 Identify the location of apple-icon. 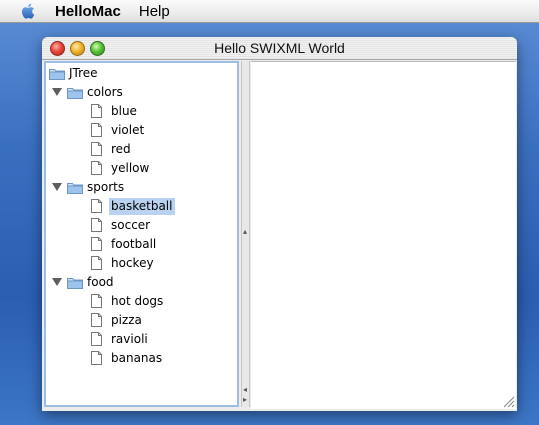
(29, 11).